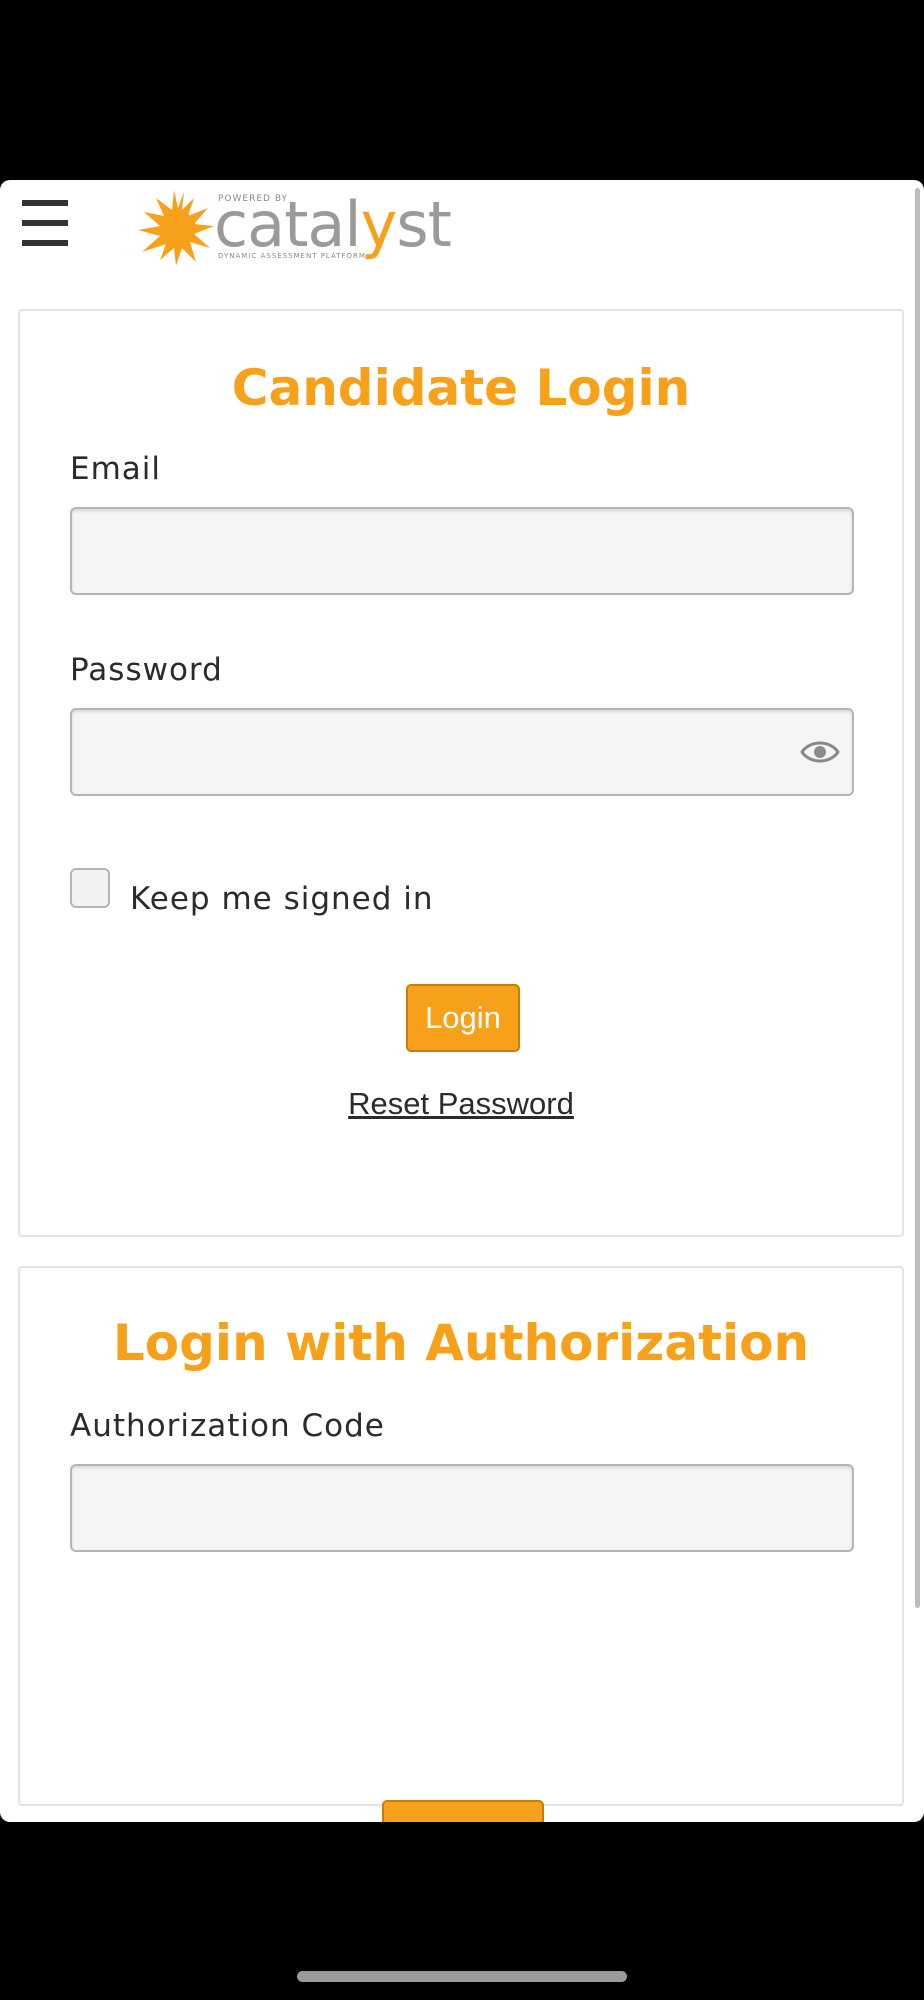  Describe the element at coordinates (461, 1104) in the screenshot. I see `reset-password-link: Reset Password` at that location.